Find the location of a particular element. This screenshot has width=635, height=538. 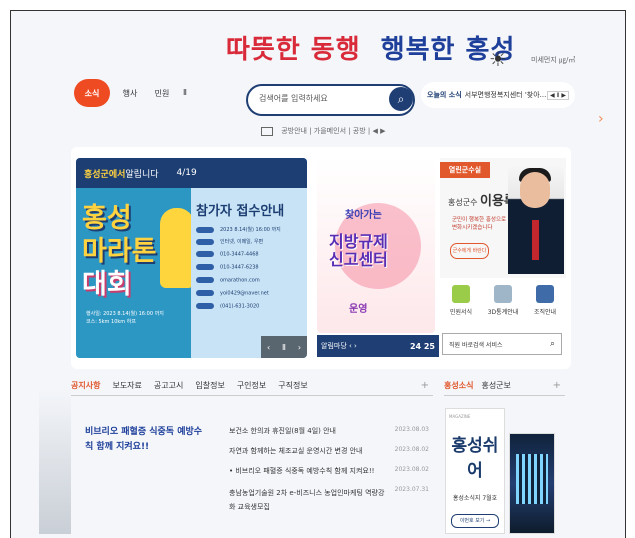

stats-3d-link: 3D통계안내 is located at coordinates (503, 304).